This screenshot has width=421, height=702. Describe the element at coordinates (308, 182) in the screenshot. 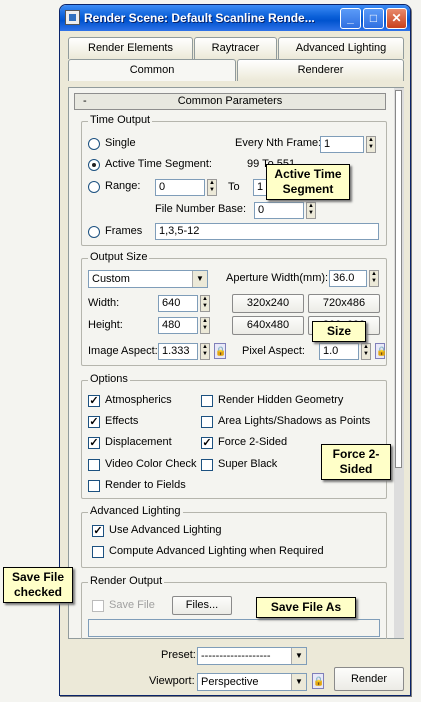

I see `callout-active-time-segment: Active Time Segment` at that location.